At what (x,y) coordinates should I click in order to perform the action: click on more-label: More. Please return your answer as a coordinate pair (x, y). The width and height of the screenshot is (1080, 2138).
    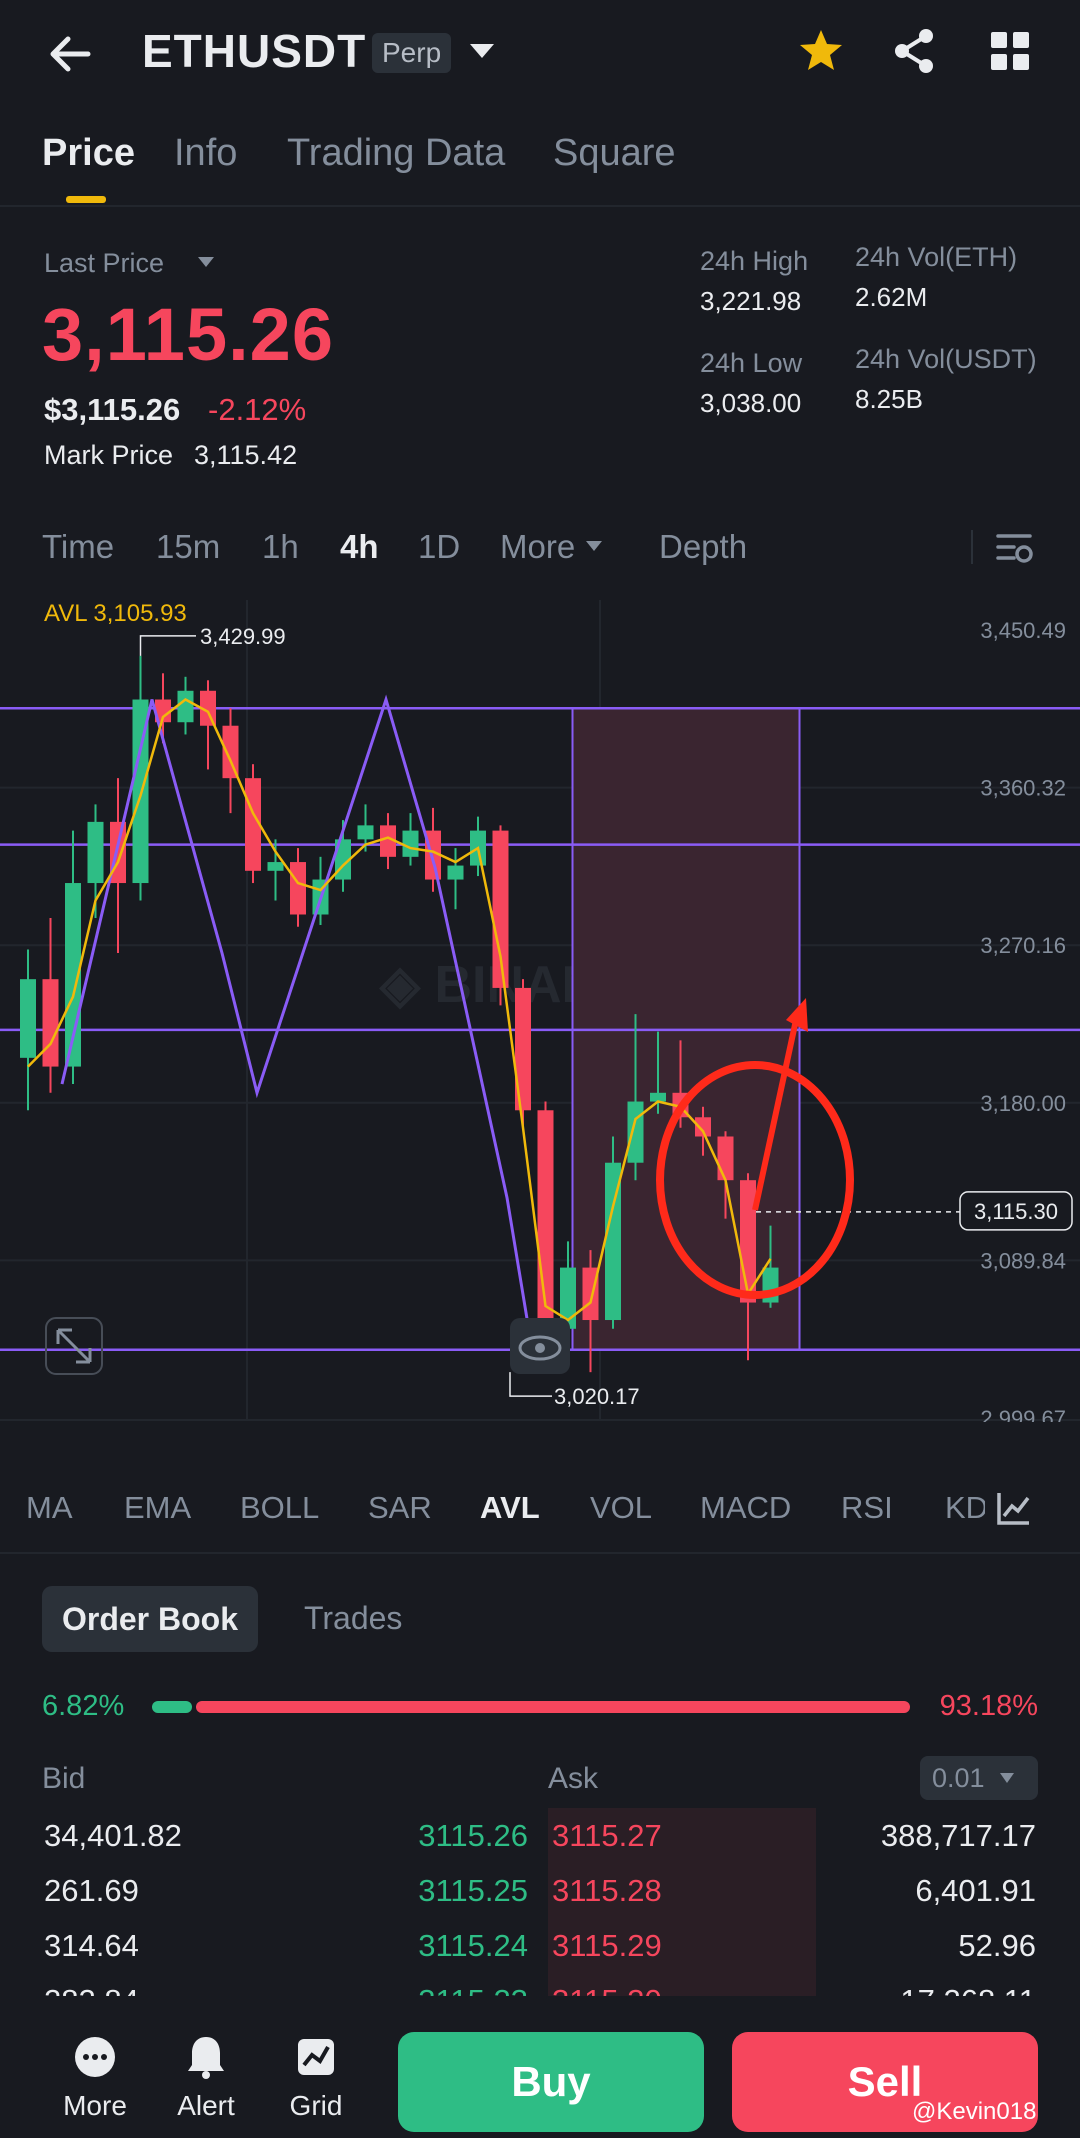
    Looking at the image, I should click on (95, 2106).